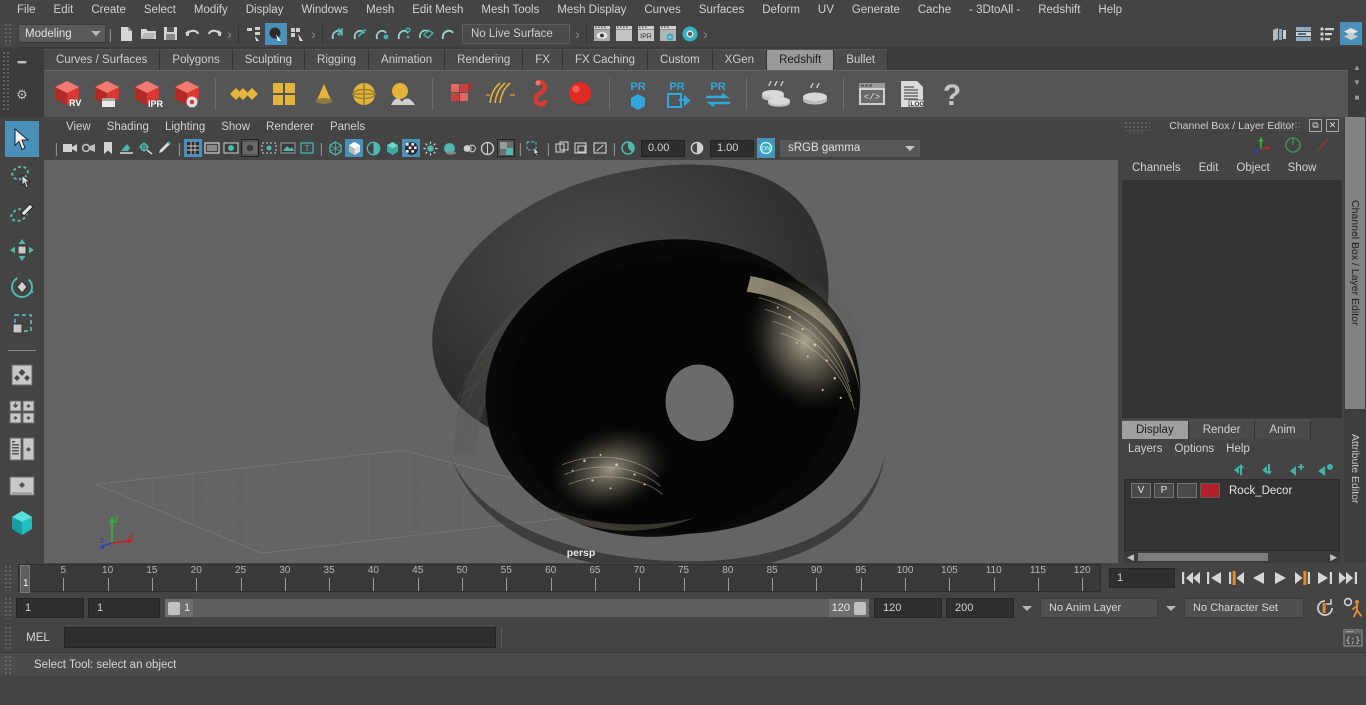 The width and height of the screenshot is (1366, 705). Describe the element at coordinates (127, 148) in the screenshot. I see `image-plane-icon` at that location.